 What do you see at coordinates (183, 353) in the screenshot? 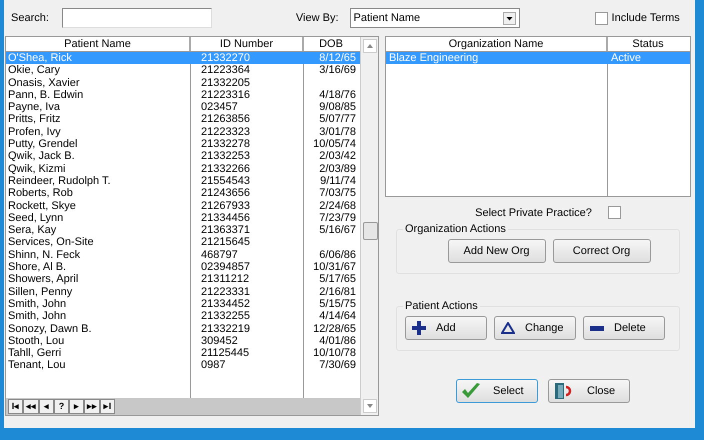
I see `patient-row: Tahll, Gerri 21125445 10/10/78` at bounding box center [183, 353].